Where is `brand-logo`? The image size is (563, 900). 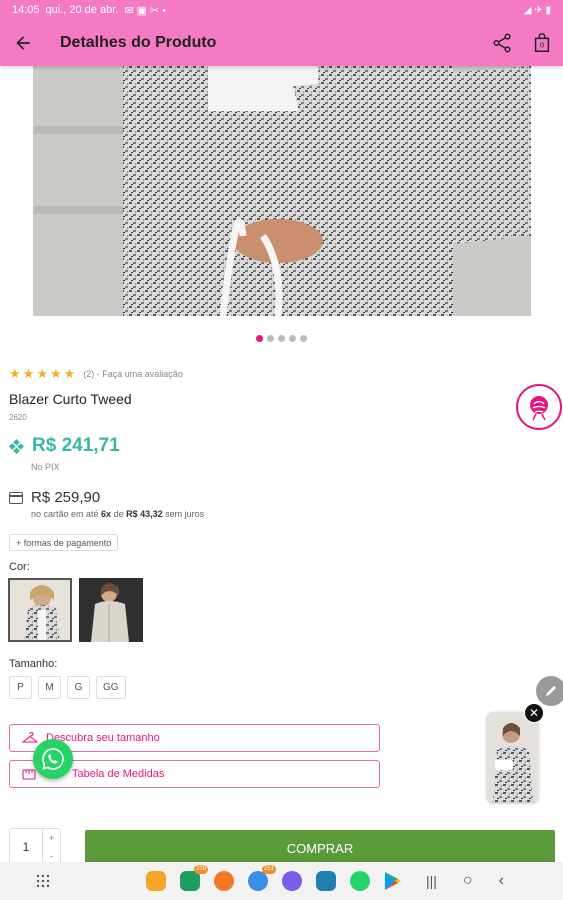
brand-logo is located at coordinates (539, 407).